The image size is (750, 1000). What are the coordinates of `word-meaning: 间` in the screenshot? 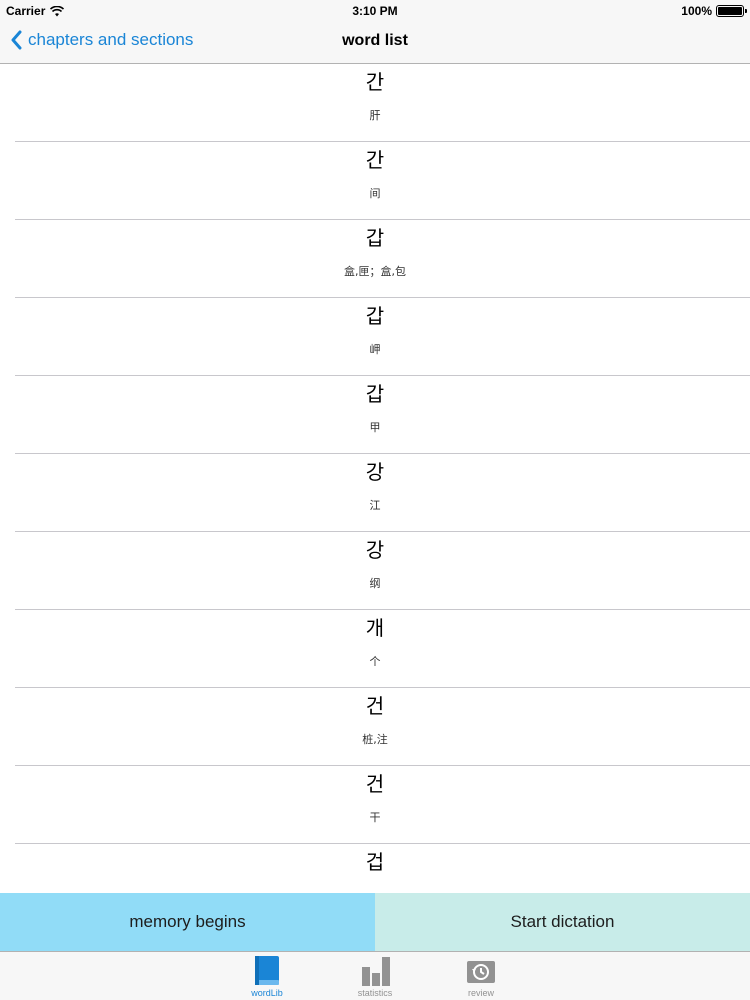 It's located at (375, 193).